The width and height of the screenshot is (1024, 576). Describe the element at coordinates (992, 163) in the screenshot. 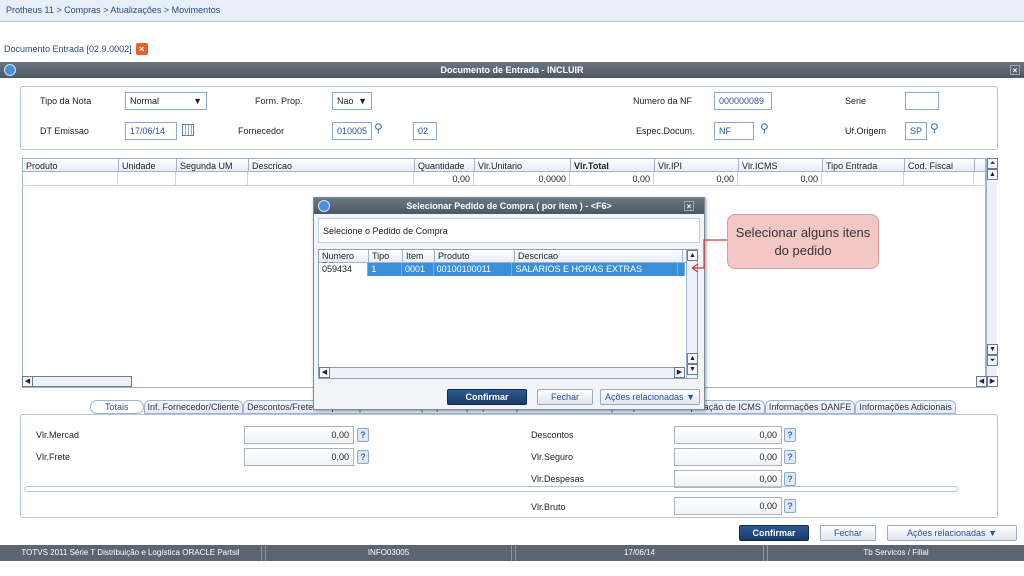

I see `scroll-top-icon: ⏶` at that location.